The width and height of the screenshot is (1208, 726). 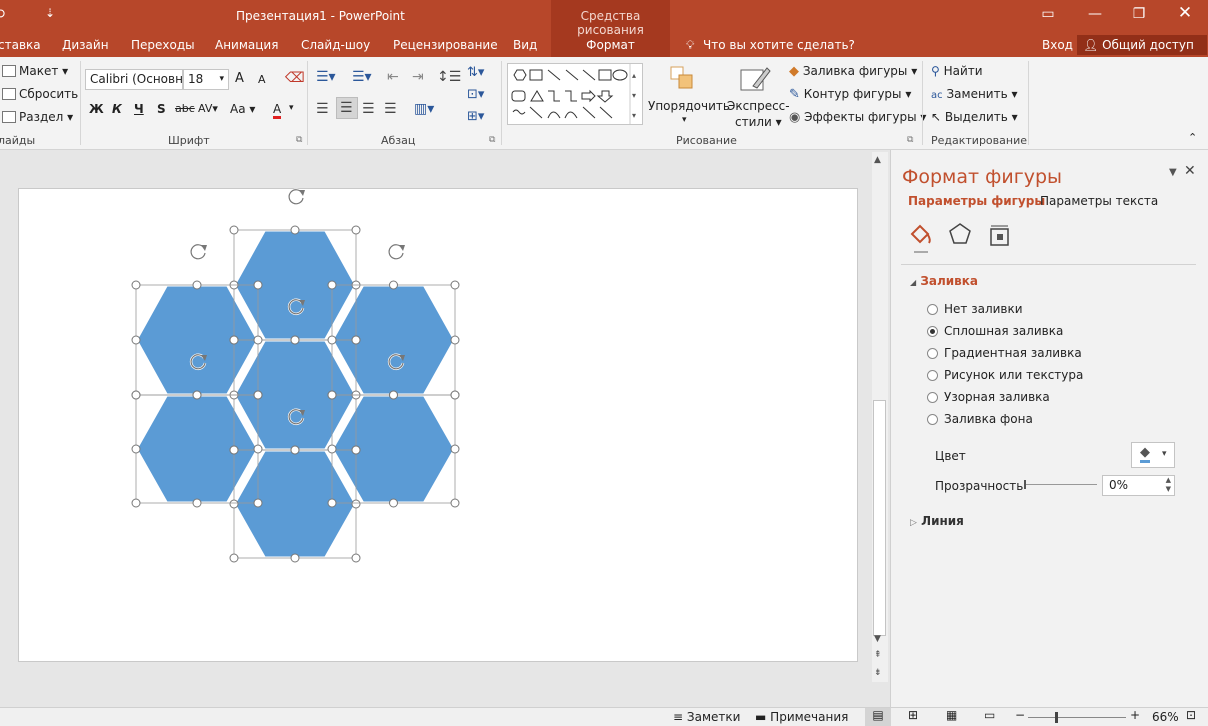 I want to click on transparency-input: 0% ▲ ▼, so click(x=1138, y=485).